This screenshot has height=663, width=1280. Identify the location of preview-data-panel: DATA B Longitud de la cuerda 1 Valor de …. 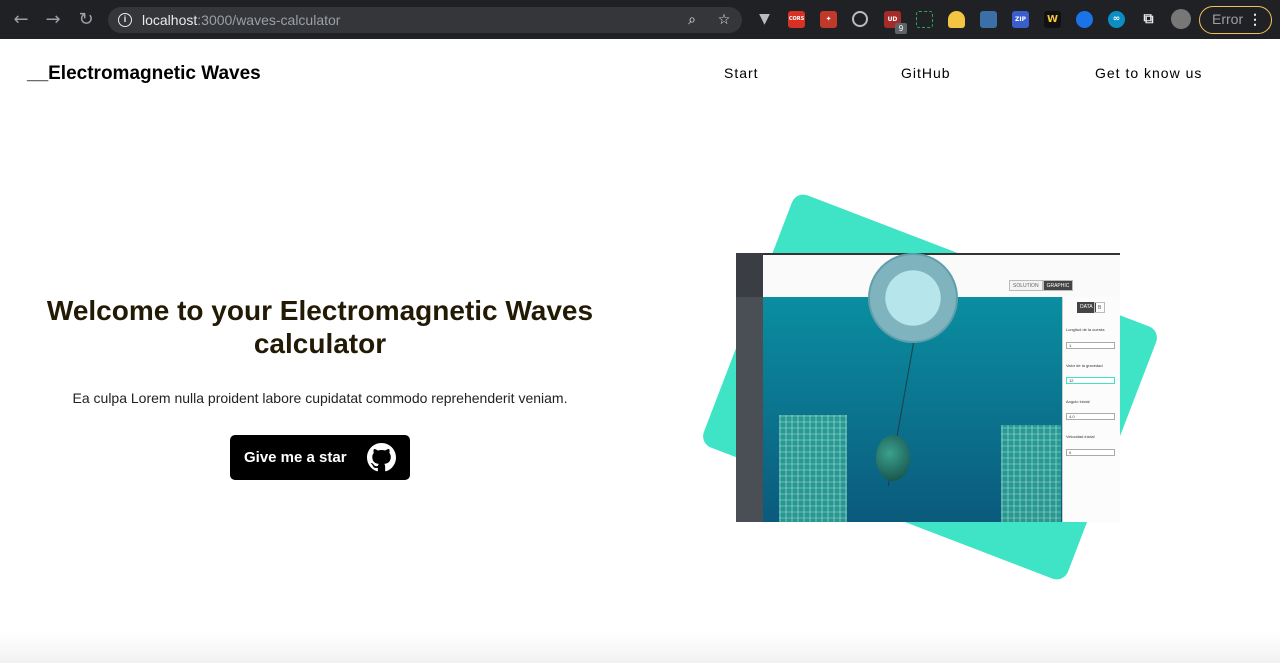
(1091, 409).